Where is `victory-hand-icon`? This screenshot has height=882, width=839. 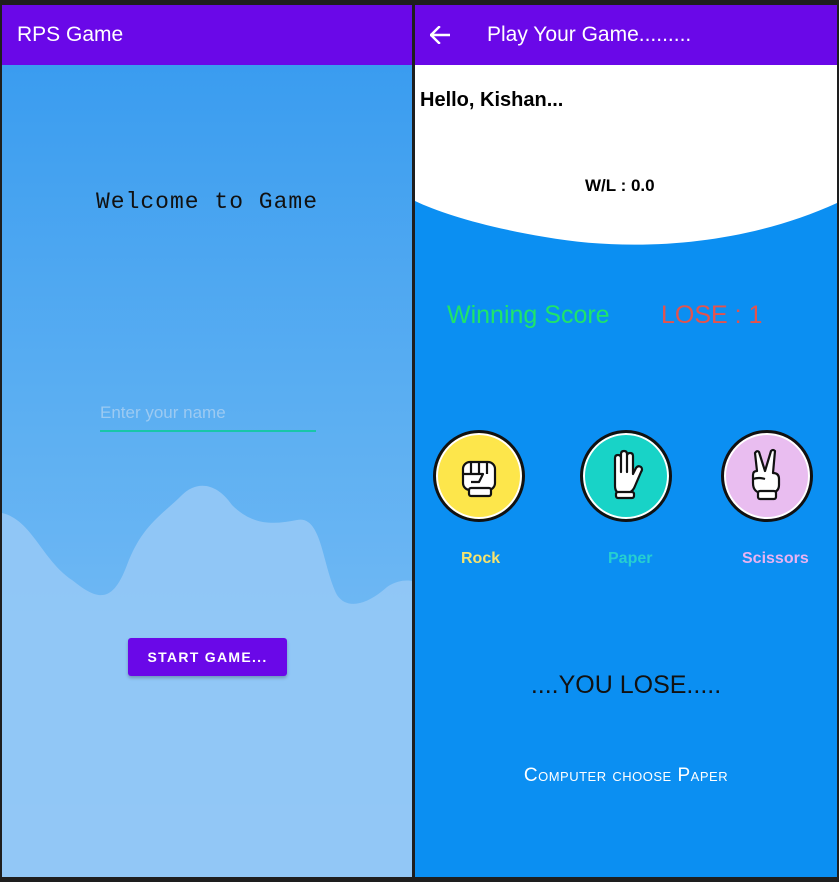 victory-hand-icon is located at coordinates (767, 476).